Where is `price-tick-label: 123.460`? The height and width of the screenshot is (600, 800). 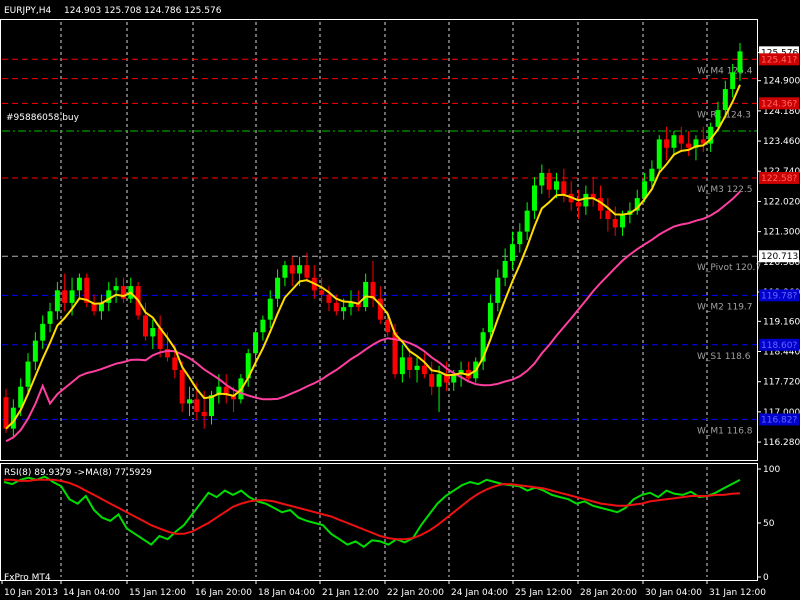
price-tick-label: 123.460 is located at coordinates (781, 142).